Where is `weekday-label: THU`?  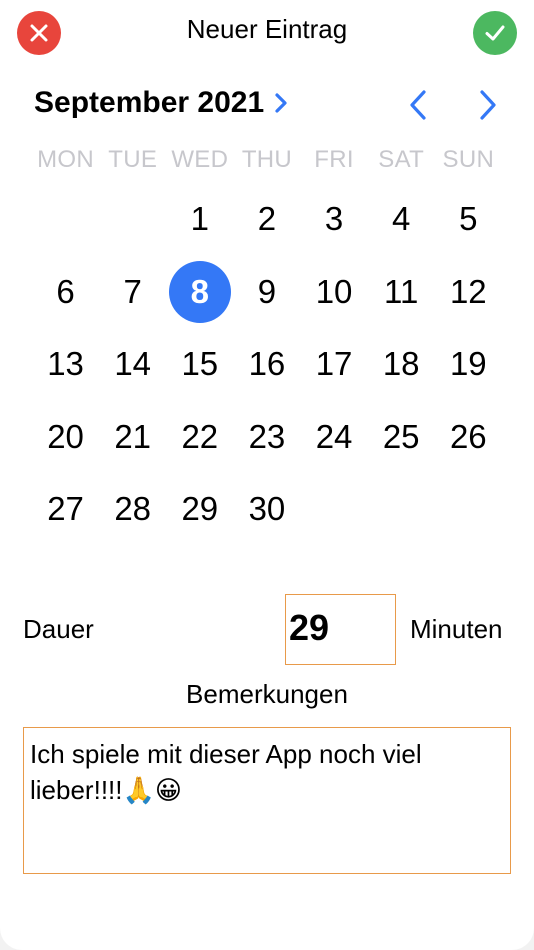
weekday-label: THU is located at coordinates (267, 159).